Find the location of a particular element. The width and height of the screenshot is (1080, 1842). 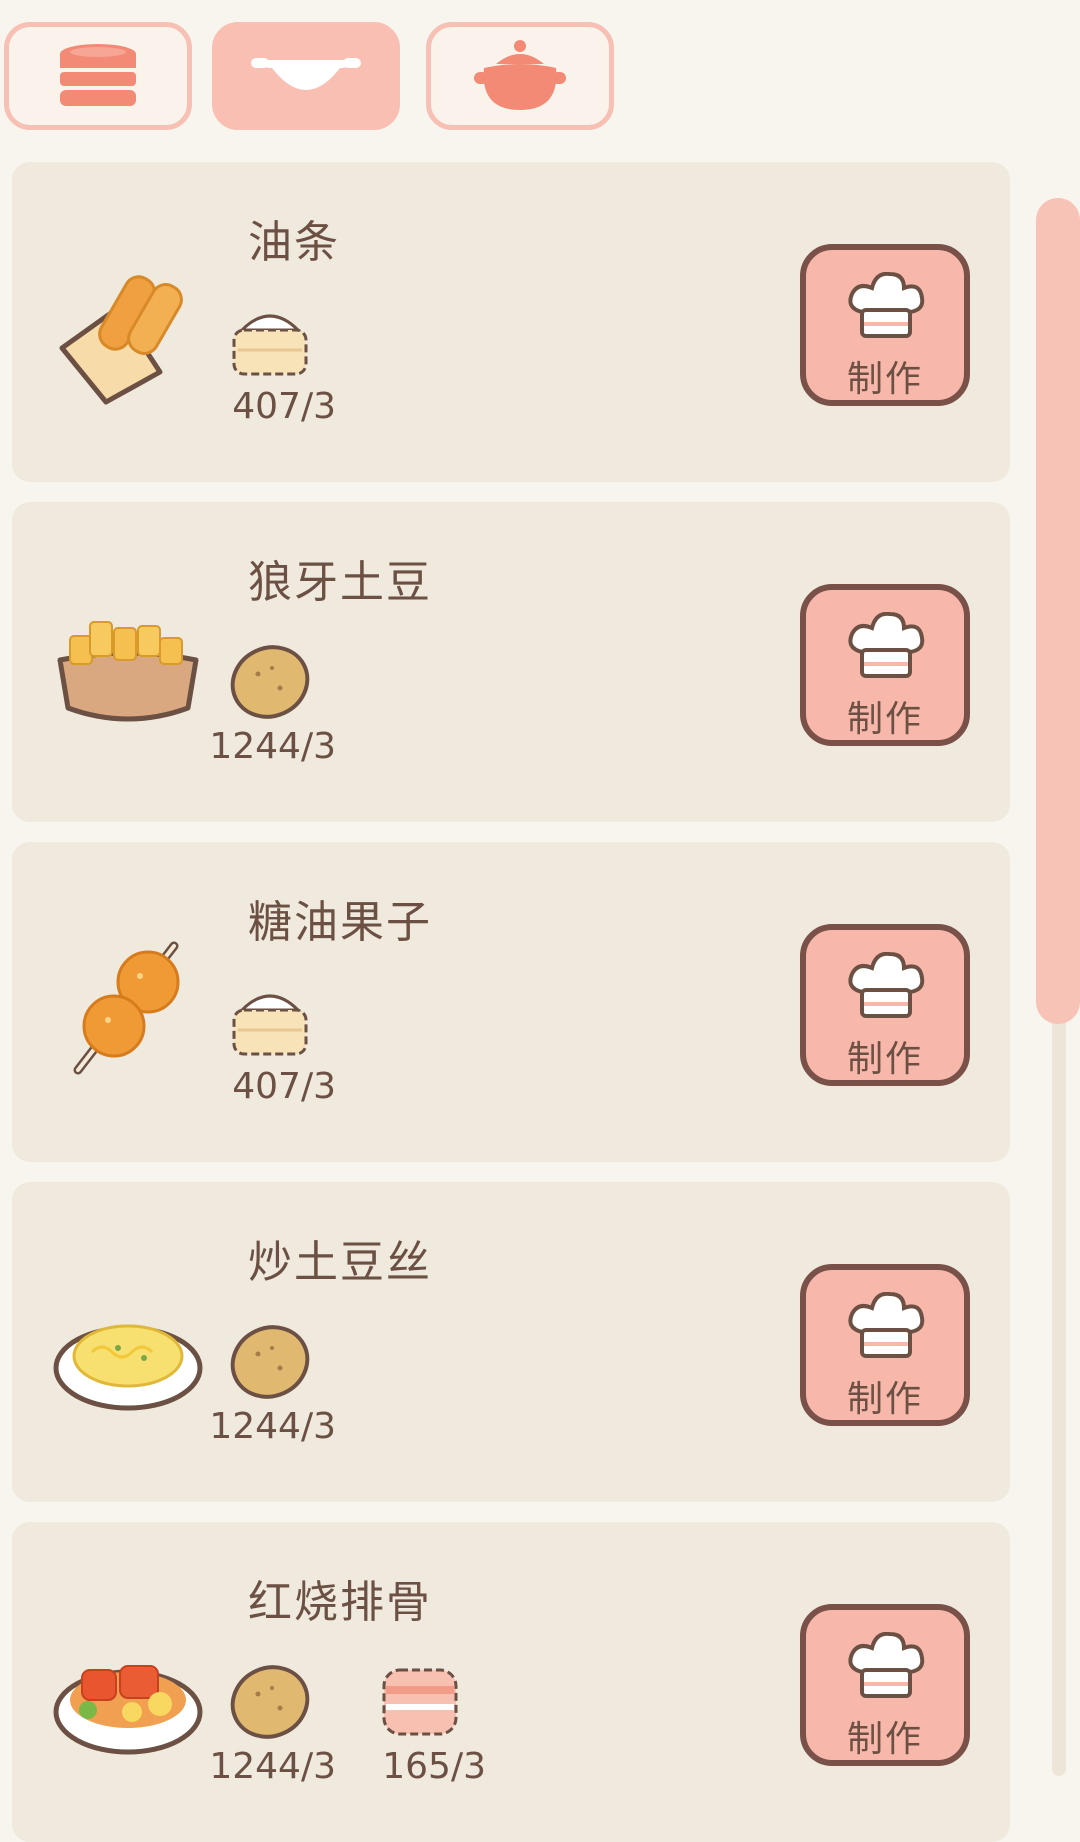

category-tabs is located at coordinates (320, 77).